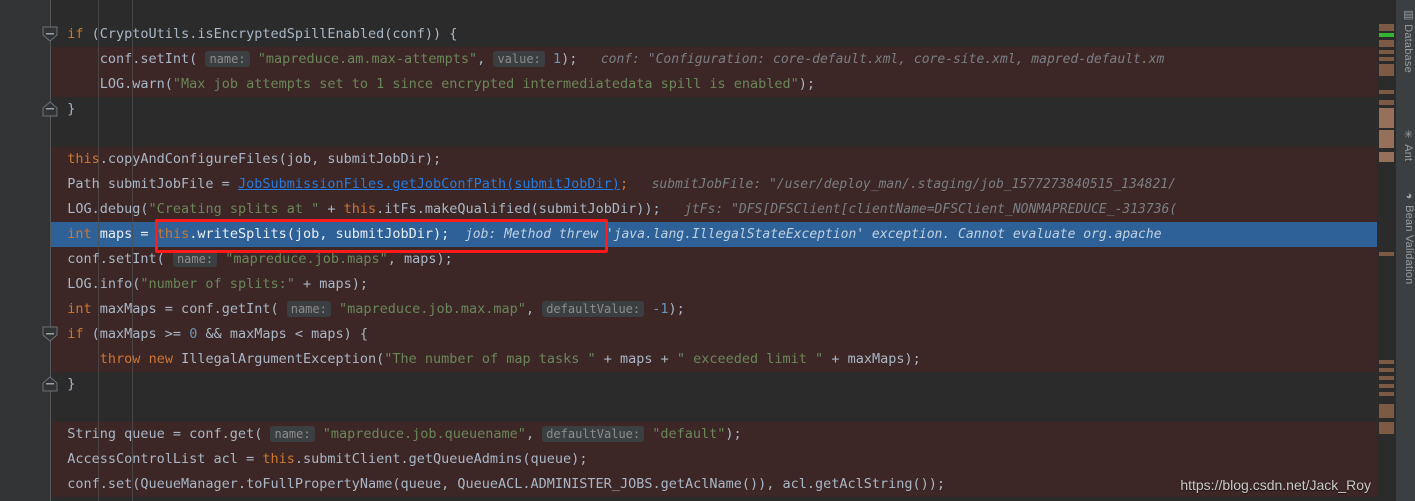 The height and width of the screenshot is (501, 1415). I want to click on code-token: .writeSplits(job, submitJobDir);, so click(319, 234).